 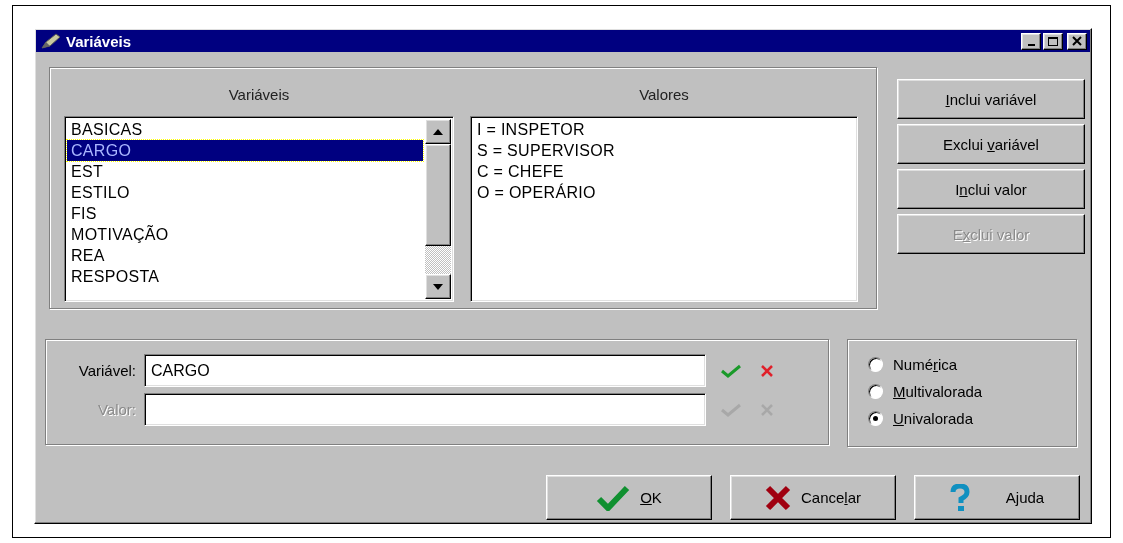 I want to click on list-heading: Valores, so click(x=664, y=94).